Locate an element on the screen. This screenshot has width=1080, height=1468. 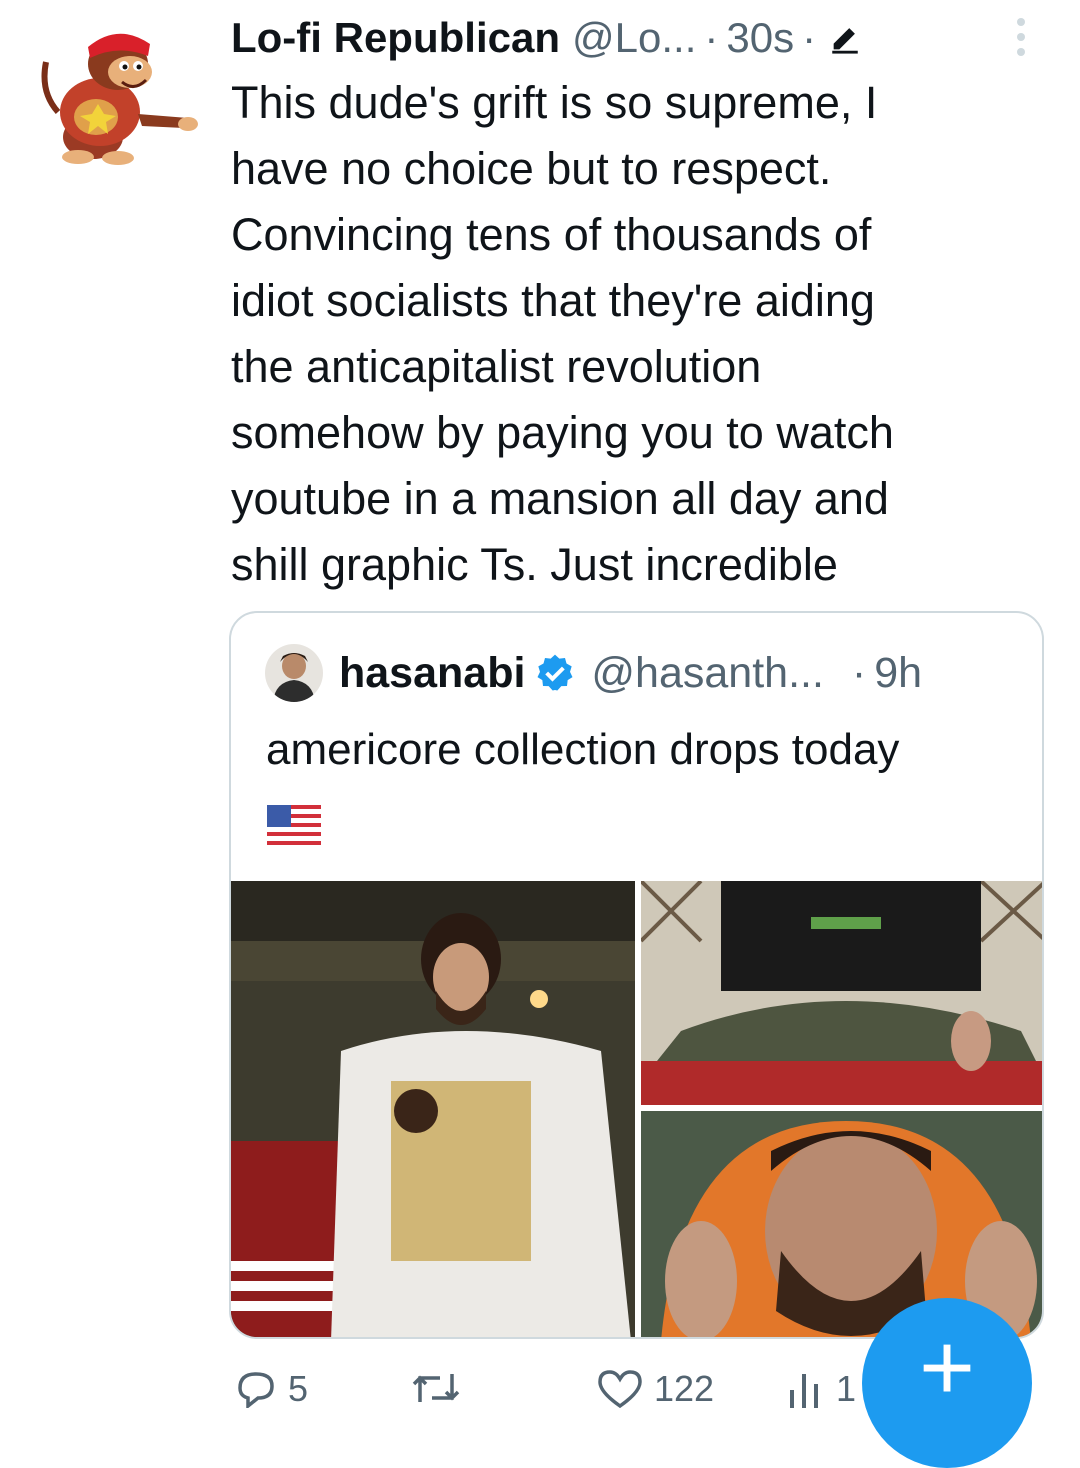
quoted-author-avatar is located at coordinates (294, 673).